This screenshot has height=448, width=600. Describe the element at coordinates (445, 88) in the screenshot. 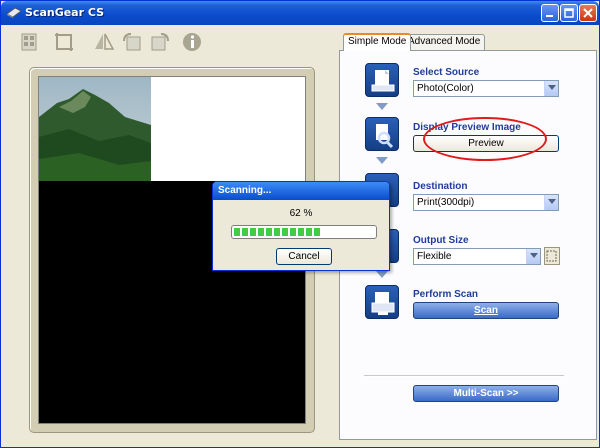

I see `source-select-value: Photo(Color)` at that location.